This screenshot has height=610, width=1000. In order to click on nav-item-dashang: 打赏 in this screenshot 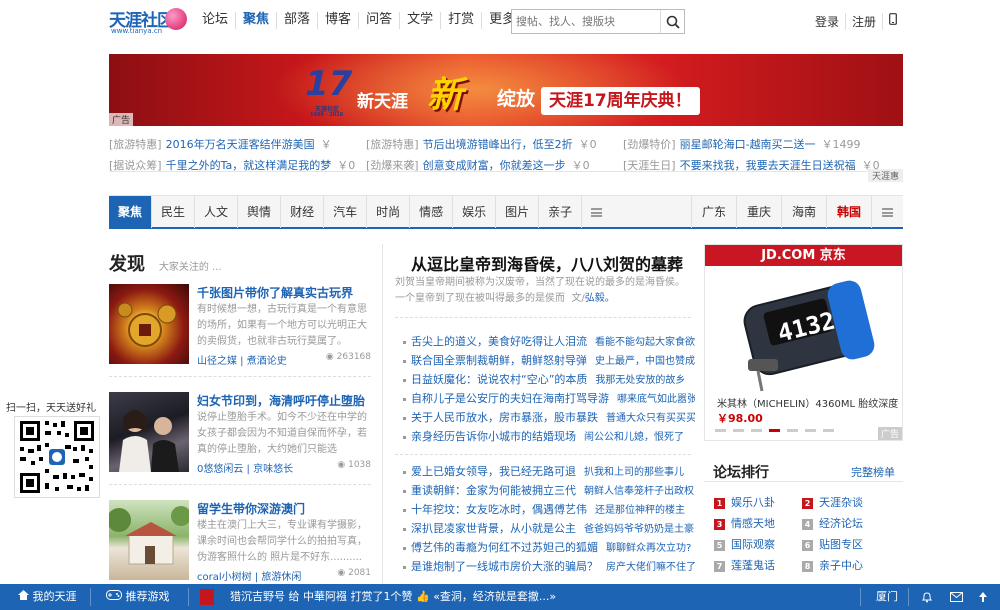, I will do `click(462, 20)`.